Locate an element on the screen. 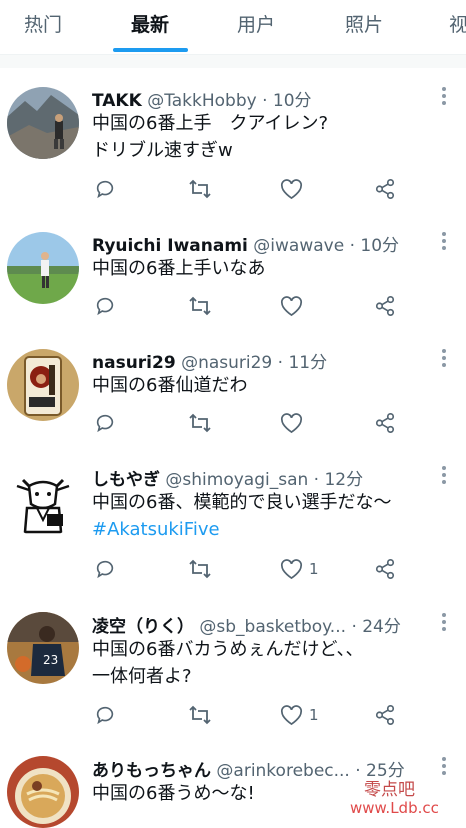 Image resolution: width=466 pixels, height=828 pixels. watermark: 零点吧 www.Ldb.cc is located at coordinates (408, 798).